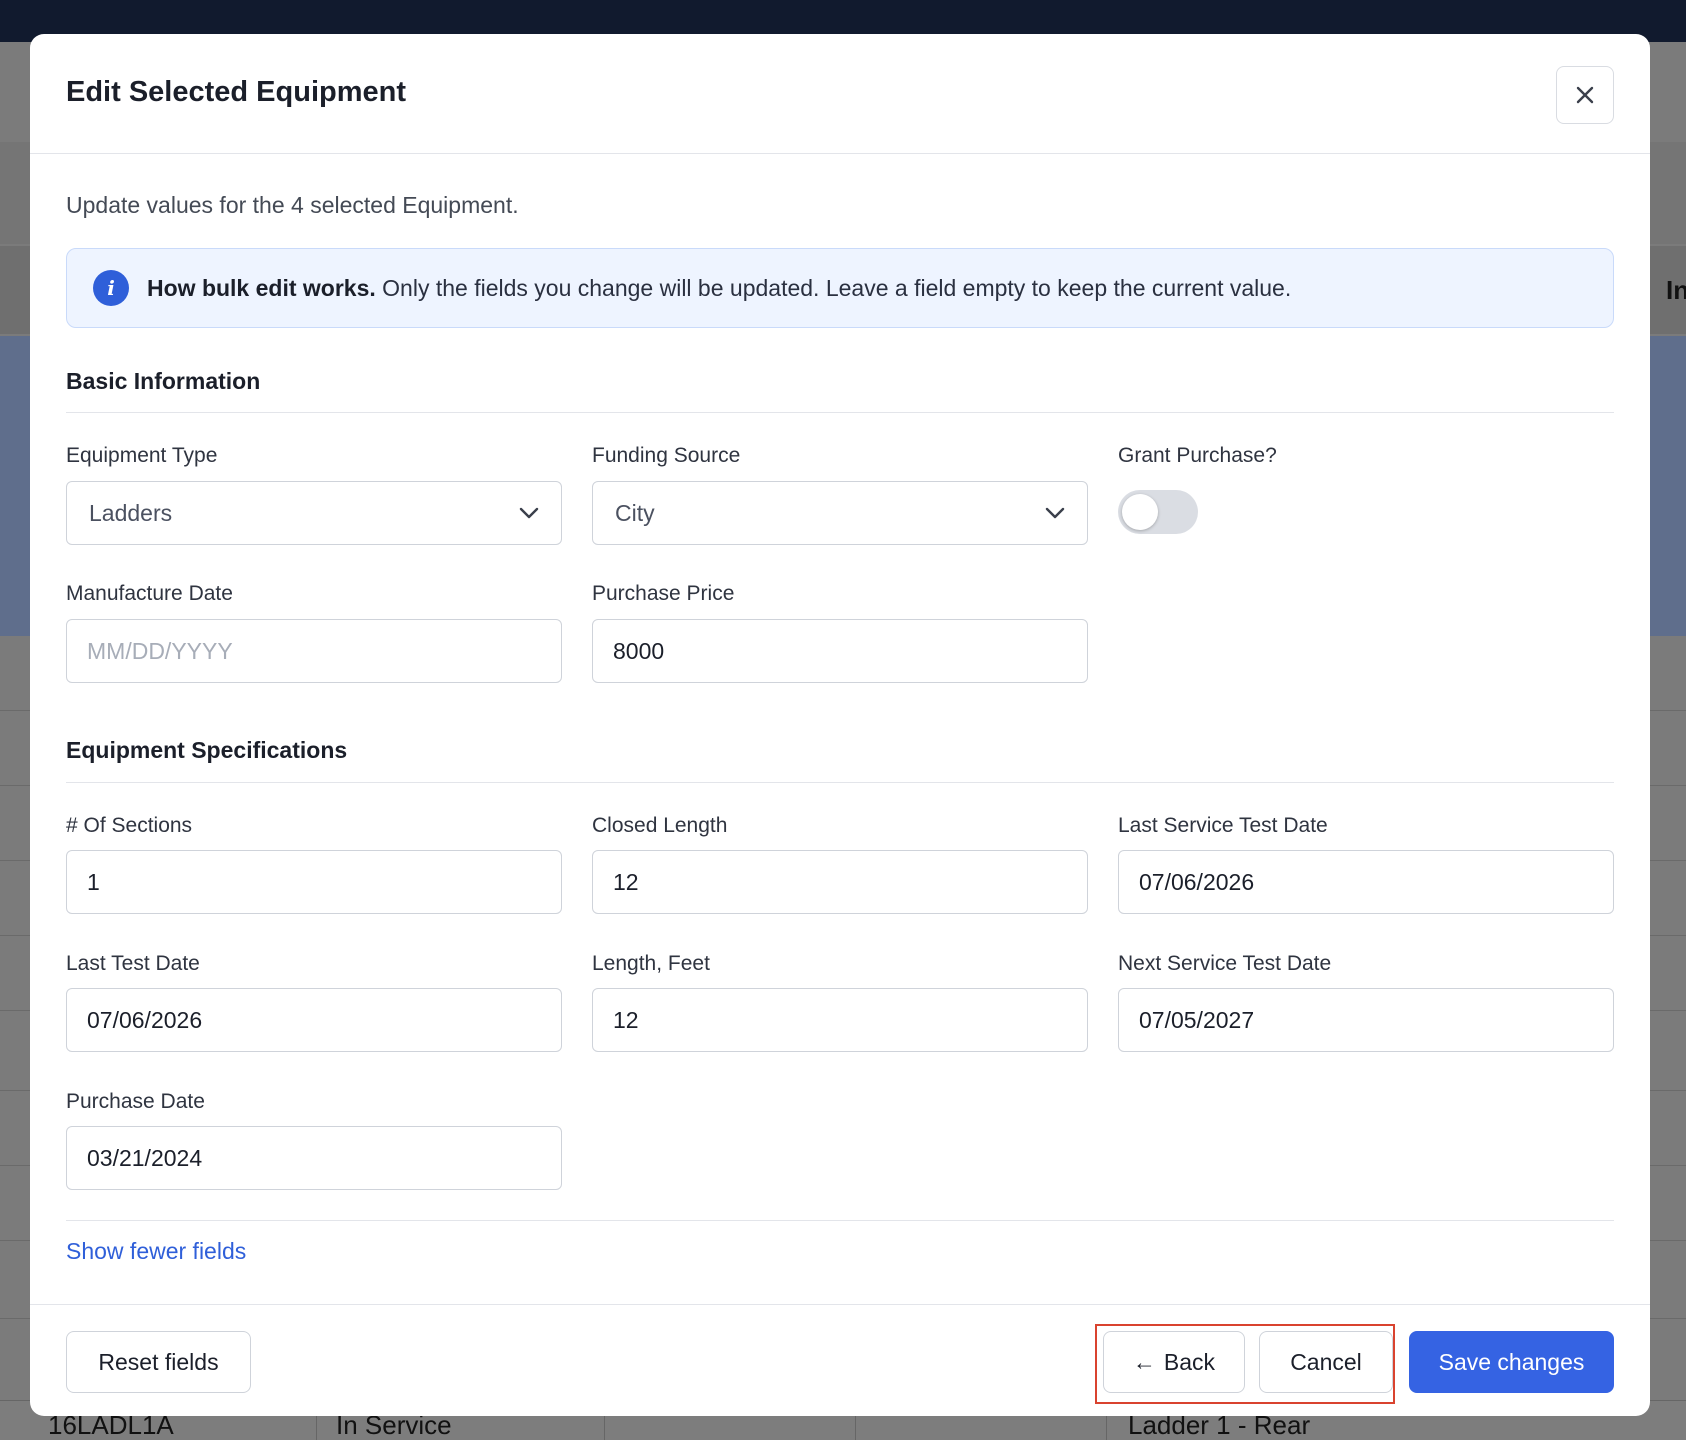 This screenshot has height=1440, width=1686. I want to click on cancel-button: Cancel, so click(1326, 1362).